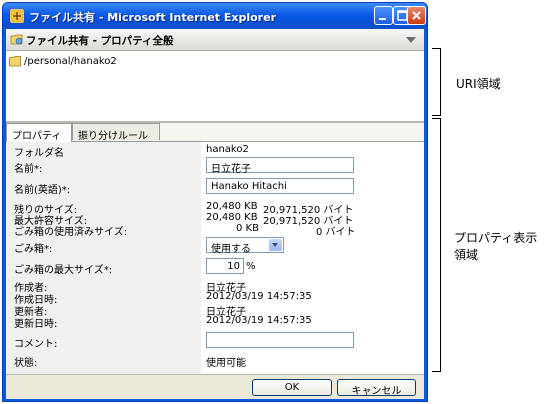  I want to click on comment-input, so click(280, 340).